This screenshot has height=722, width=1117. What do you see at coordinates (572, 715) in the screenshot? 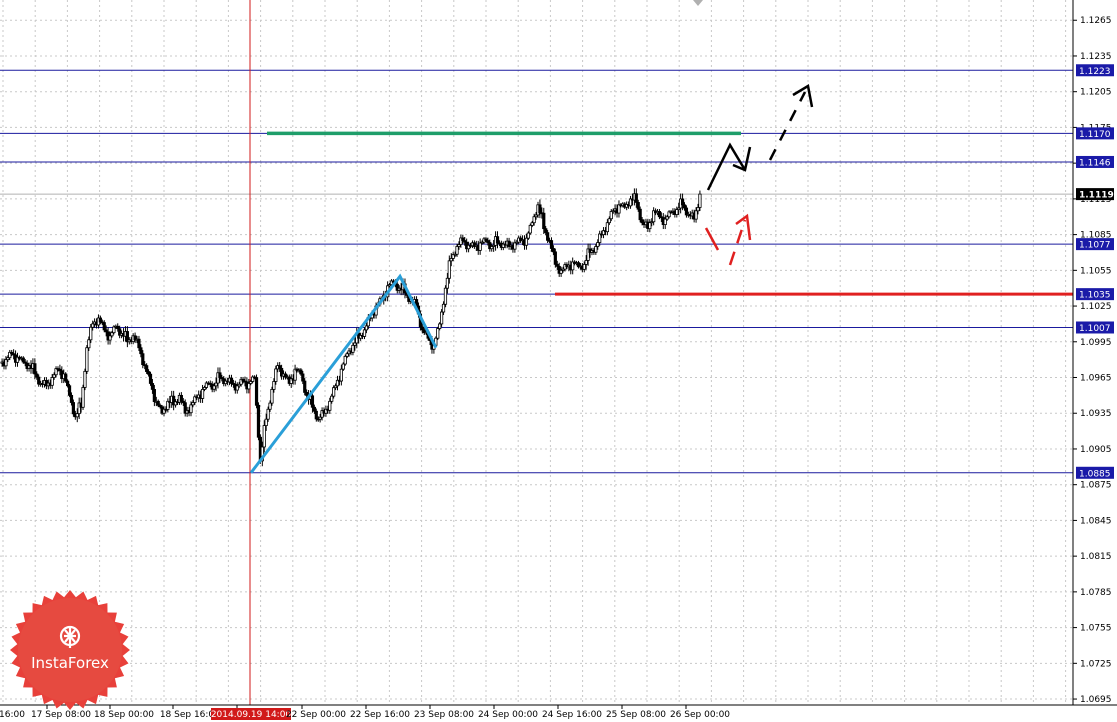
I see `x-tick-label: 24 Sep 16:00` at bounding box center [572, 715].